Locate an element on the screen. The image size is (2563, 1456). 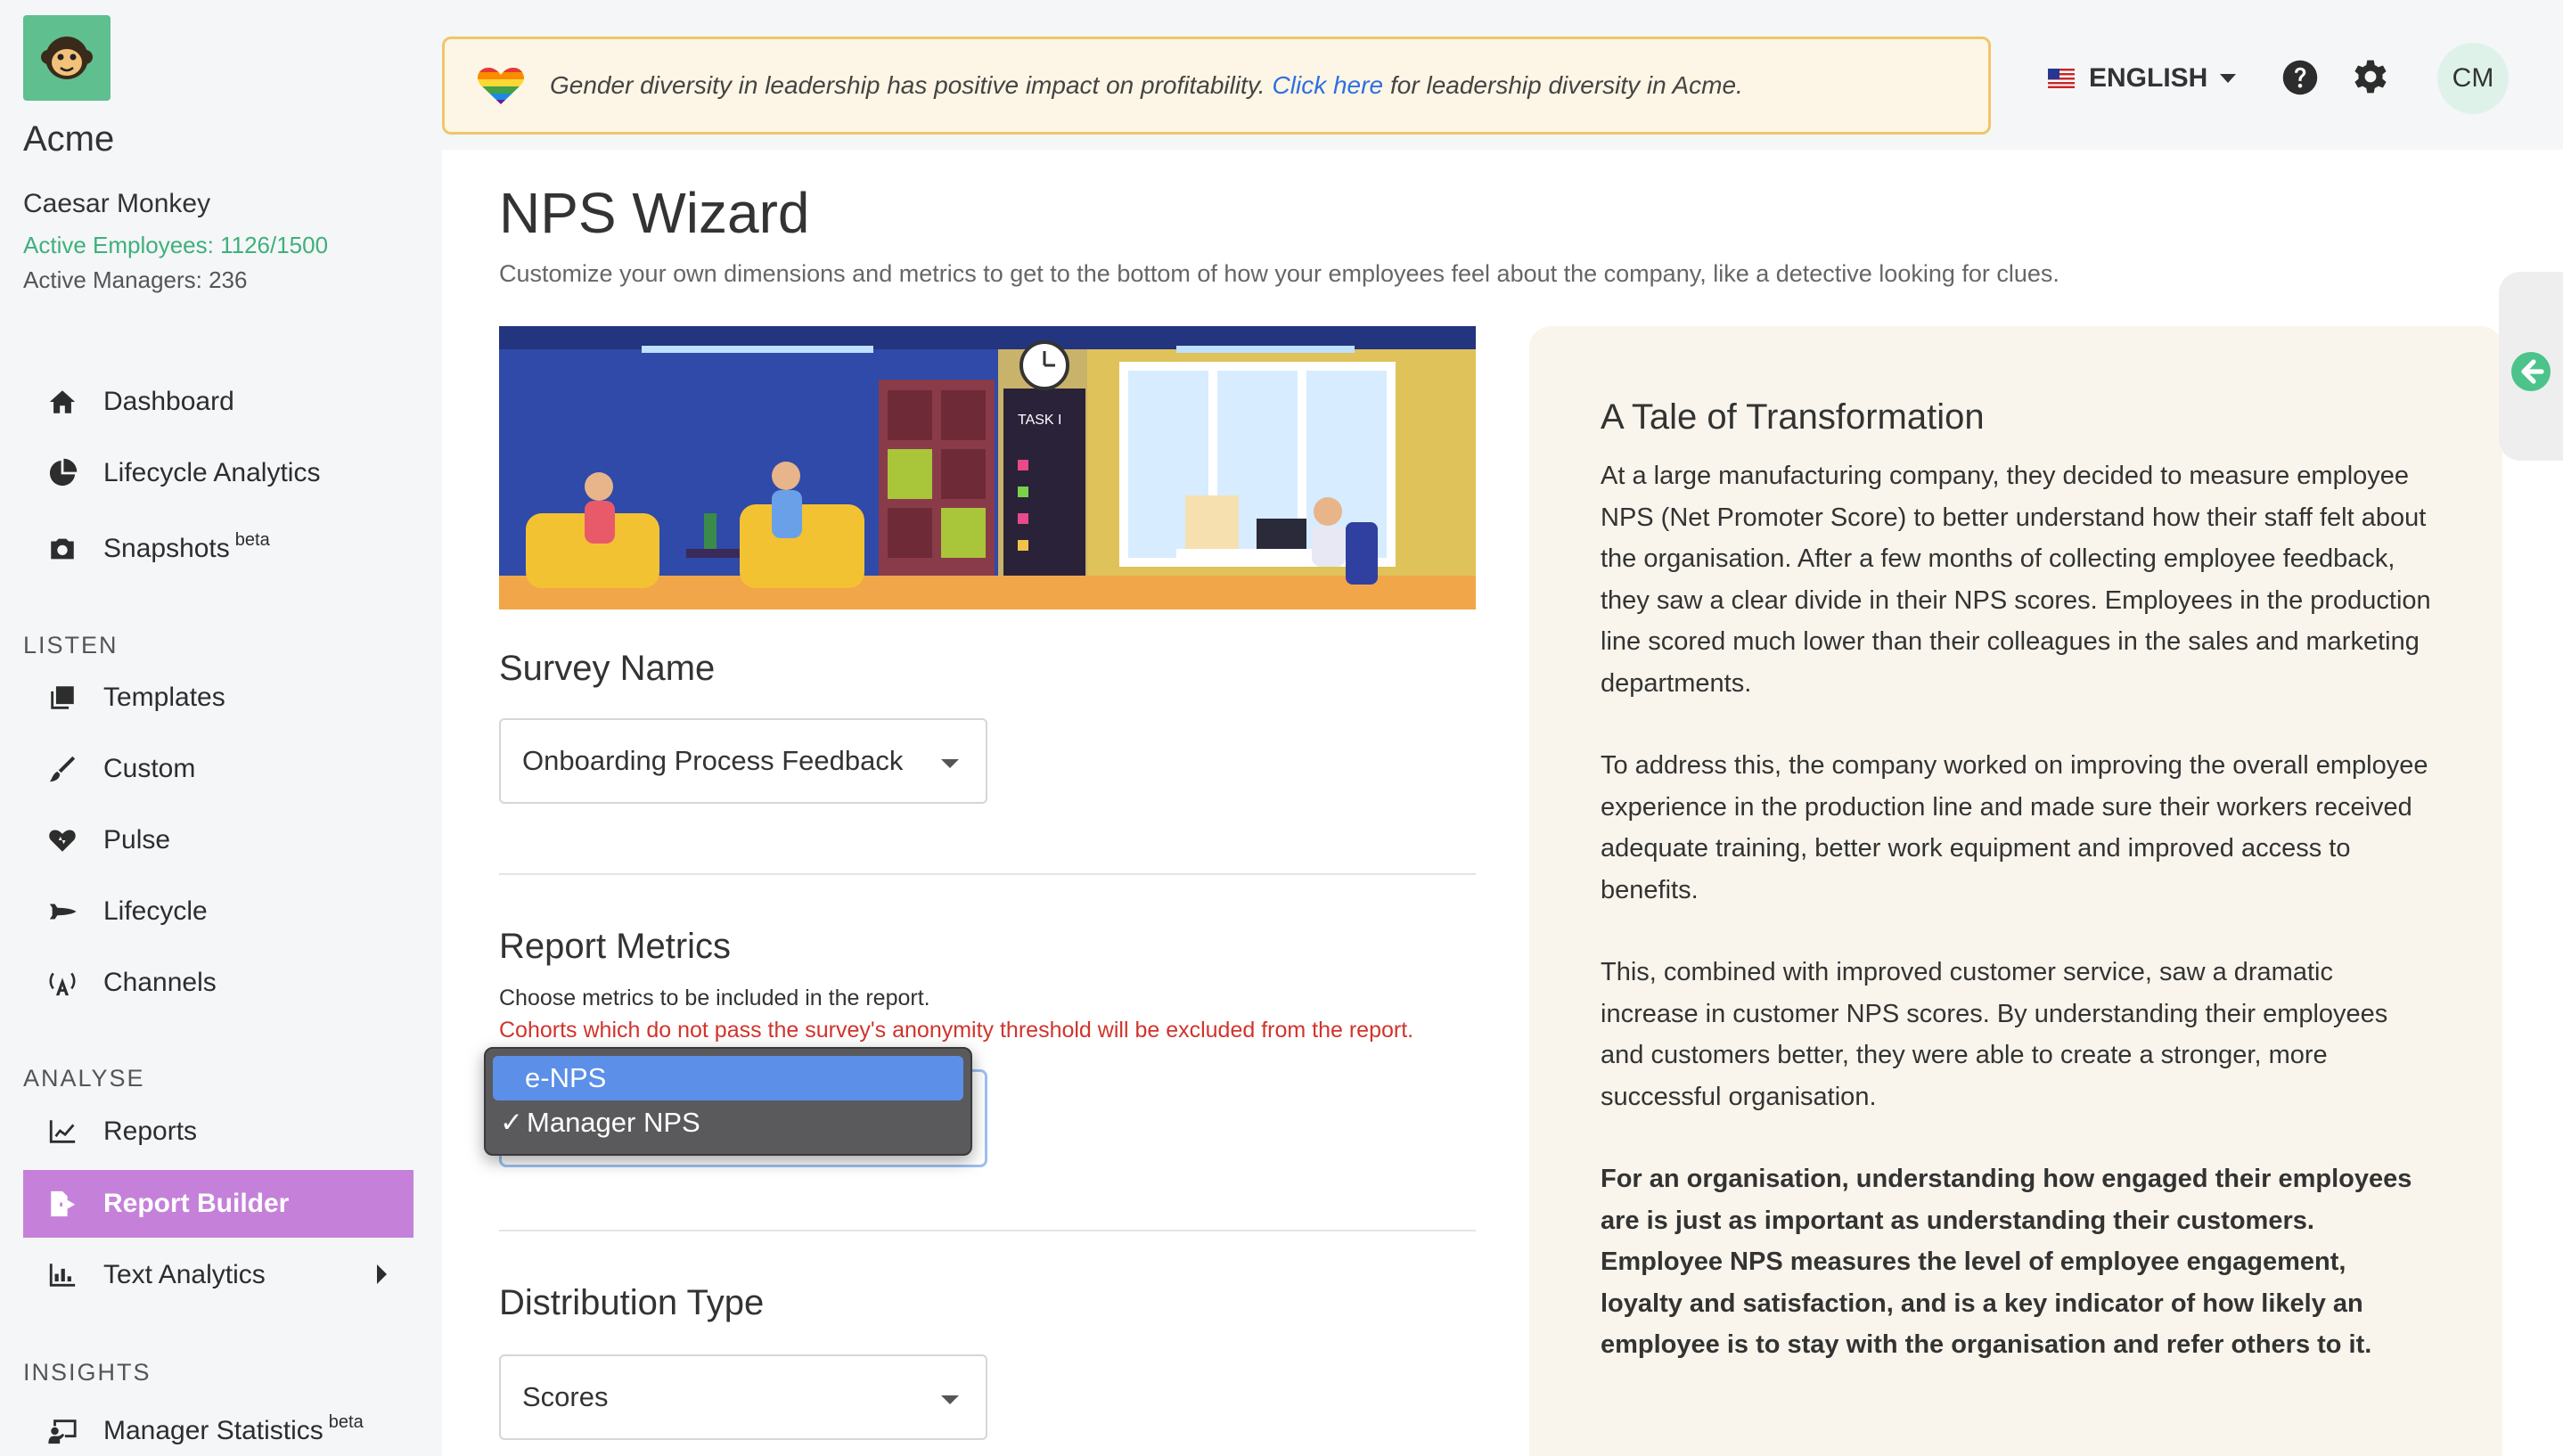
camera-icon is located at coordinates (63, 549).